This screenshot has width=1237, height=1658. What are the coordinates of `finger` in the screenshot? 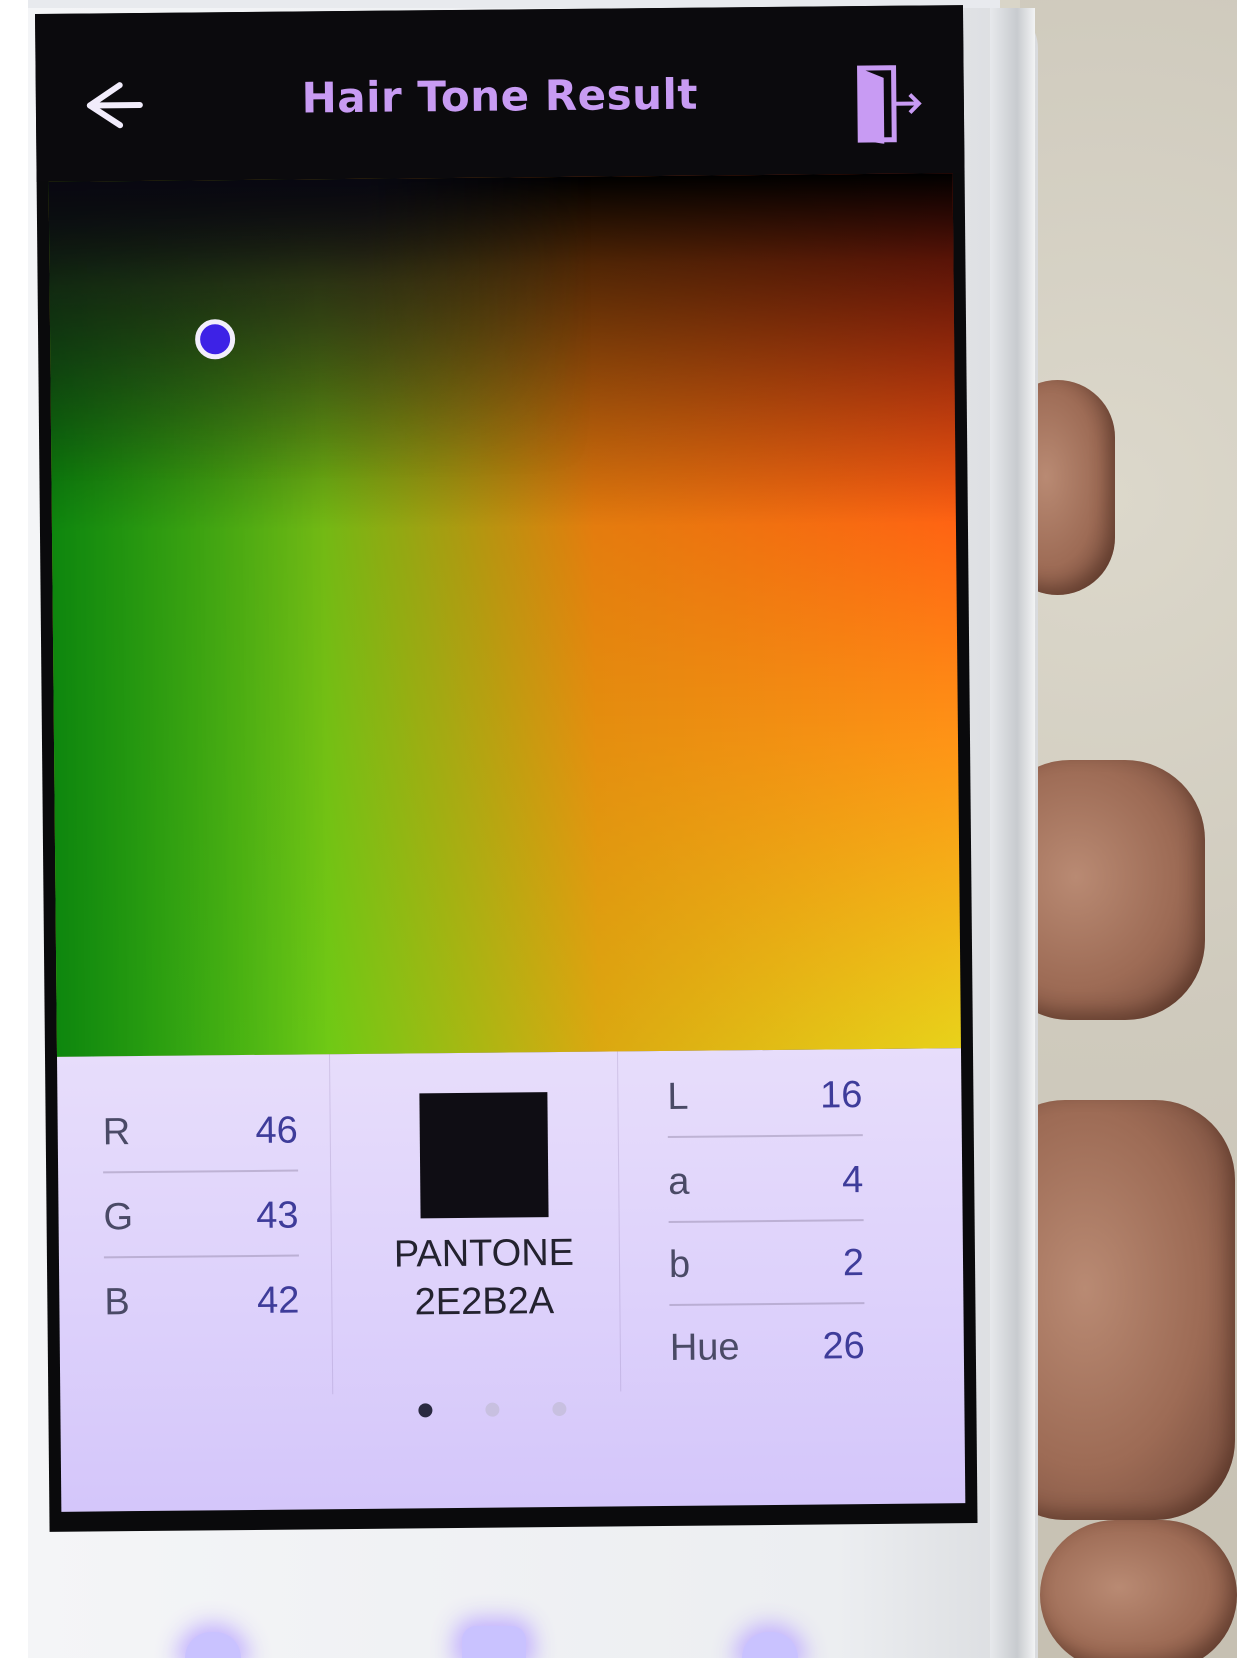 It's located at (1138, 1589).